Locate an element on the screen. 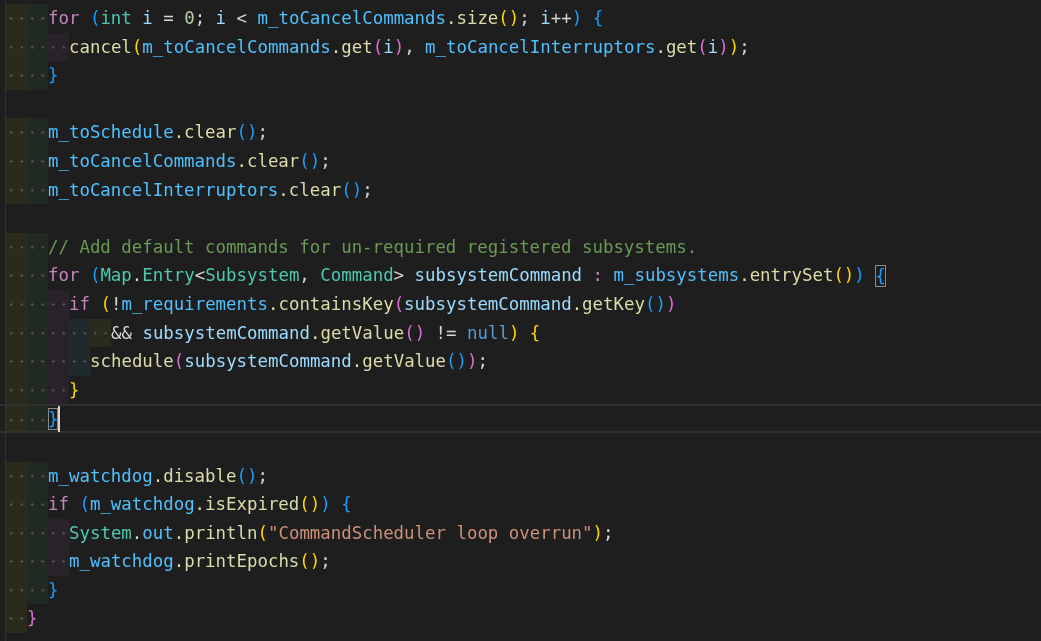 Image resolution: width=1041 pixels, height=641 pixels. code-line: m_toCancelInterruptors.clear(); is located at coordinates (210, 190).